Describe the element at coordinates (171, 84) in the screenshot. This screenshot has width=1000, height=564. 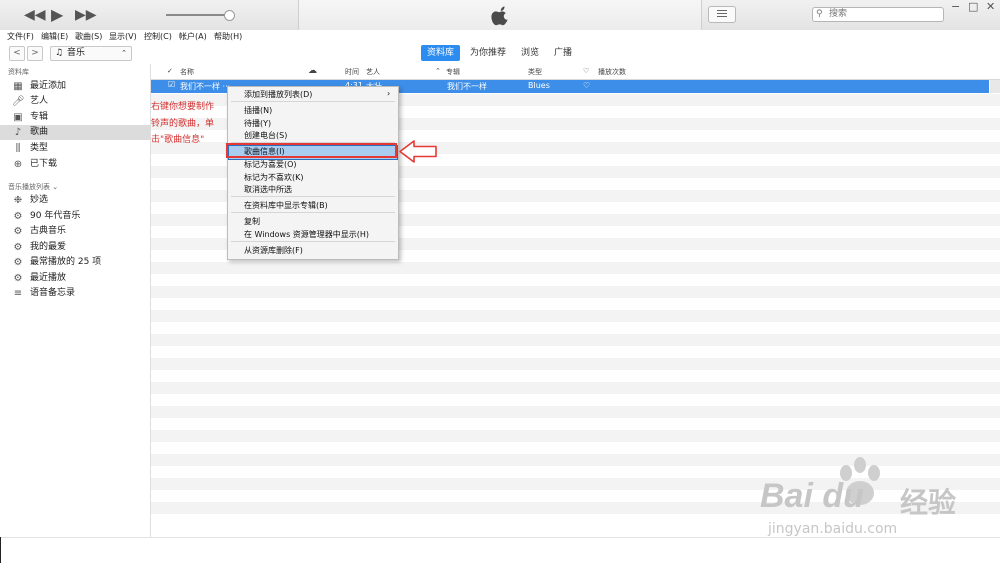
I see `row-checkbox: ☑` at that location.